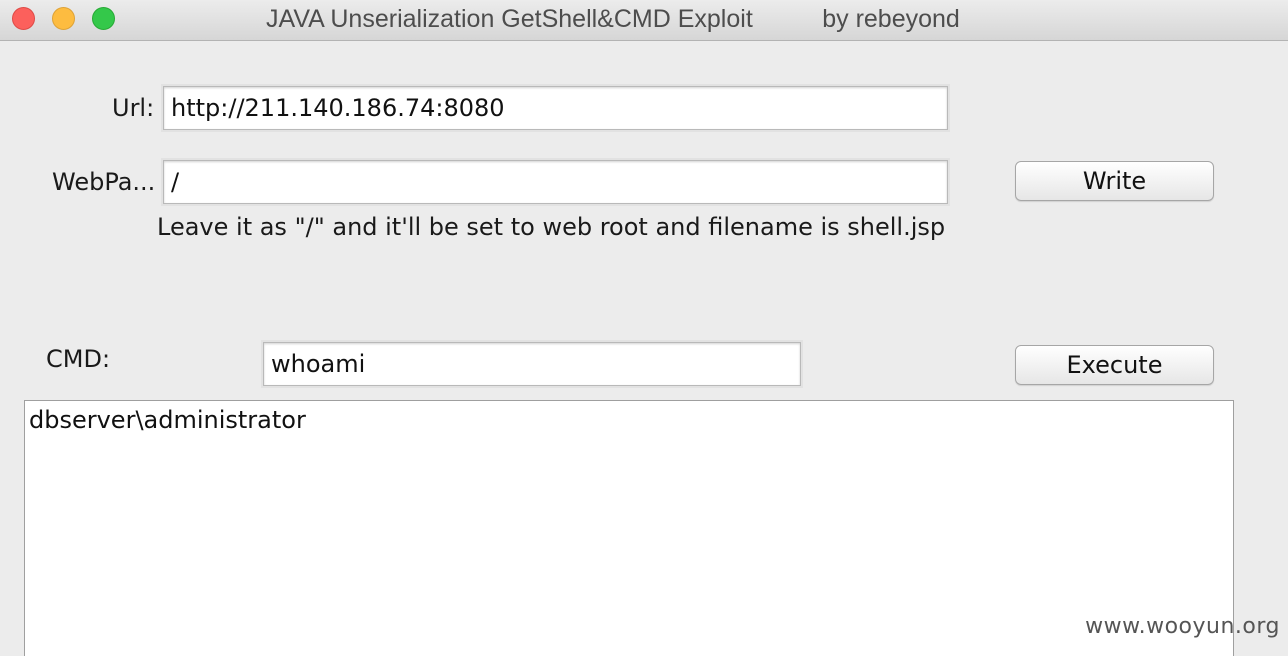 Image resolution: width=1288 pixels, height=656 pixels. What do you see at coordinates (532, 364) in the screenshot?
I see `cmd-input` at bounding box center [532, 364].